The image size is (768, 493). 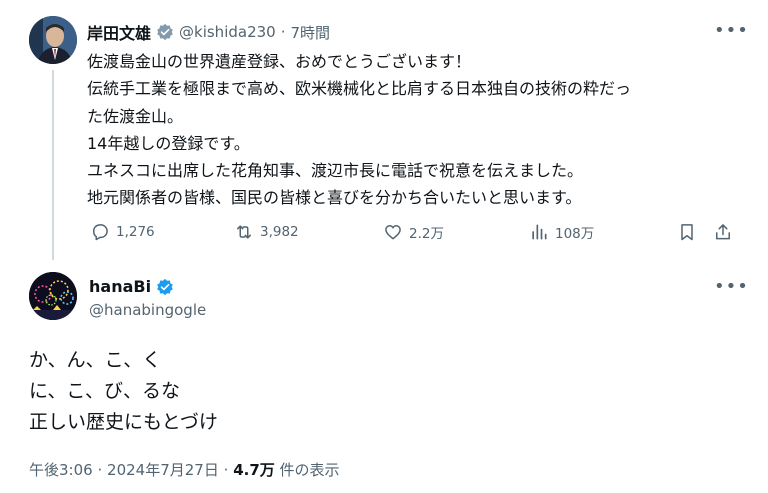 What do you see at coordinates (359, 89) in the screenshot?
I see `post-text-line: 伝統手工業を極限まで高め、欧米機械化と比肩する日本独自の技術の粋だっ` at bounding box center [359, 89].